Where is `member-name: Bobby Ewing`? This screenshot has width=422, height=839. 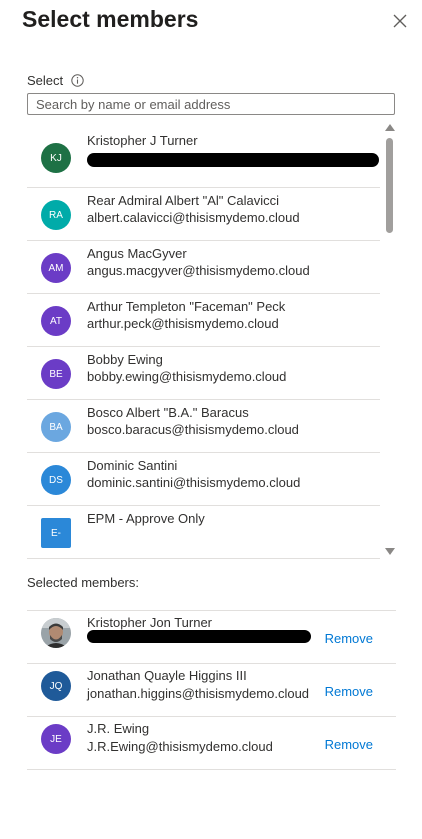
member-name: Bobby Ewing is located at coordinates (125, 359).